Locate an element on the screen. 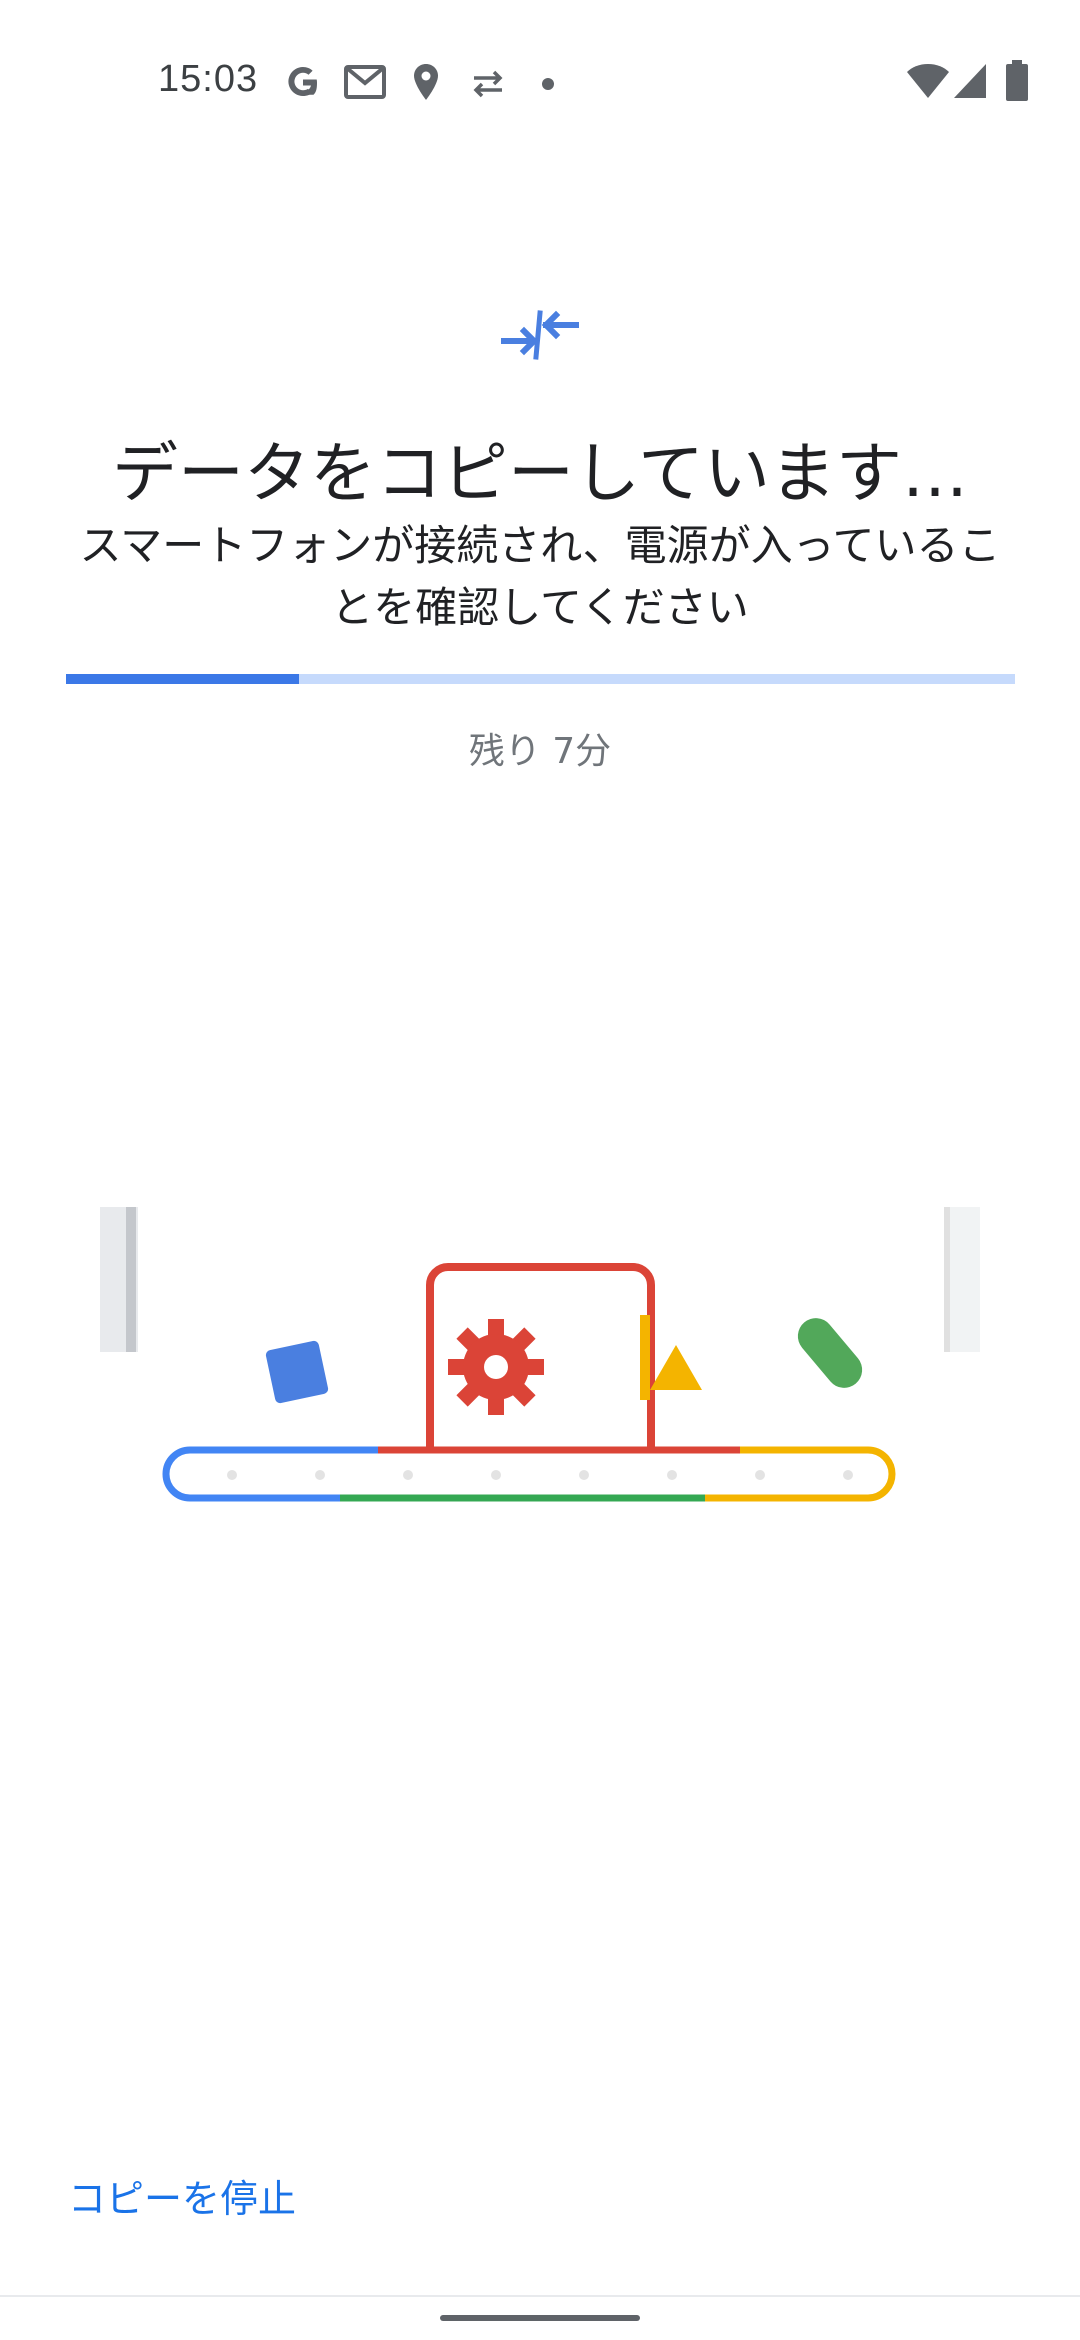  gear-shape is located at coordinates (496, 1367).